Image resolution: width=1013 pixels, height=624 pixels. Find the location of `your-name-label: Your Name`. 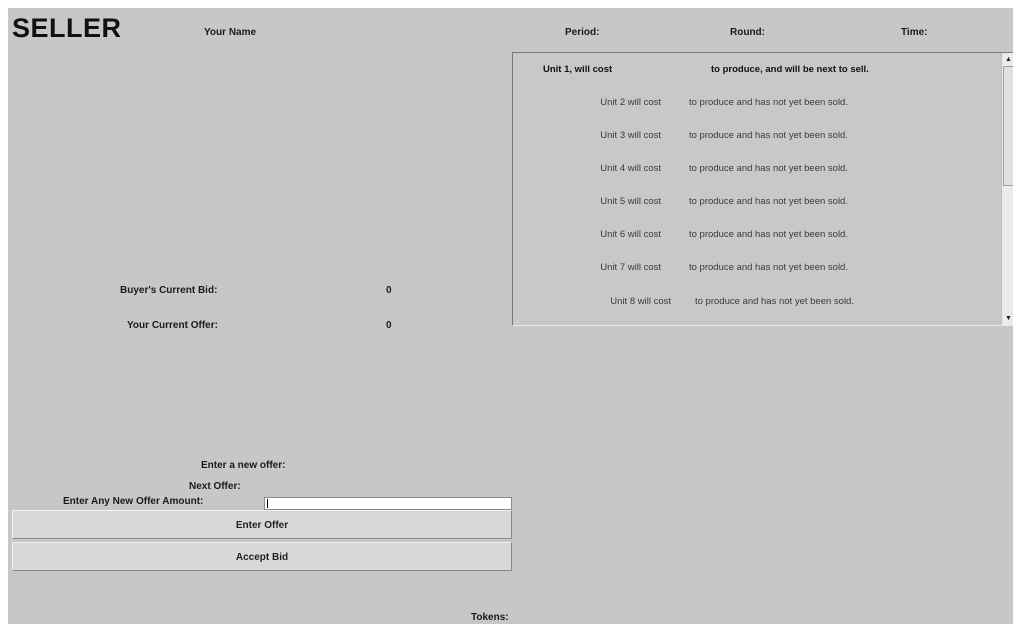

your-name-label: Your Name is located at coordinates (230, 32).